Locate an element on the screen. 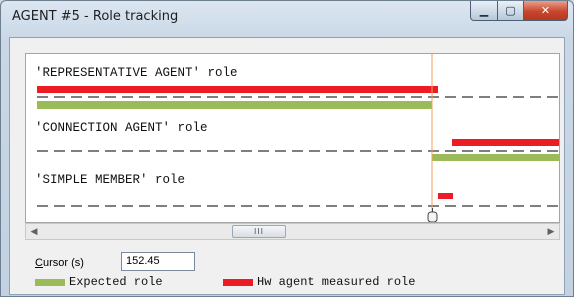 This screenshot has width=574, height=297. window-title: AGENT #5 - Role tracking is located at coordinates (95, 16).